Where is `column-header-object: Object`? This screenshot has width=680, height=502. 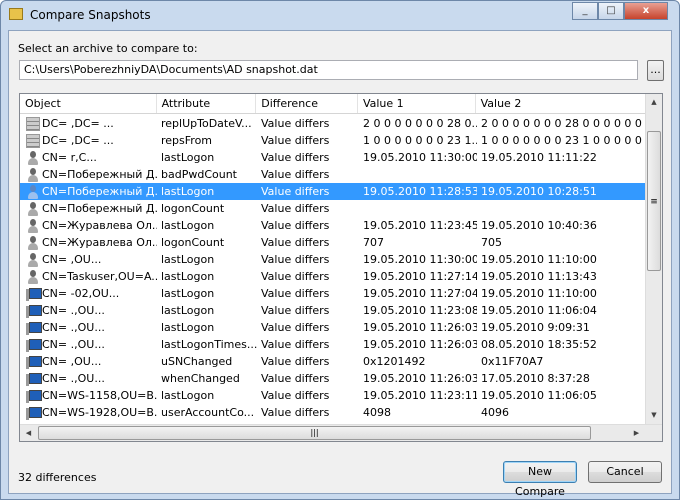 column-header-object: Object is located at coordinates (88, 103).